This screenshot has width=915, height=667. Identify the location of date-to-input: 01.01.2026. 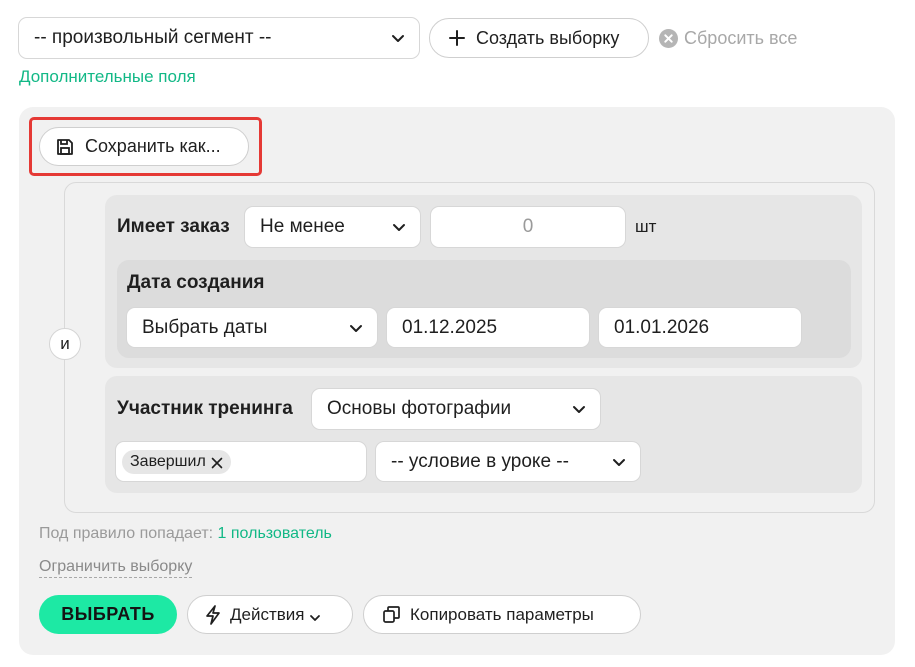
(700, 327).